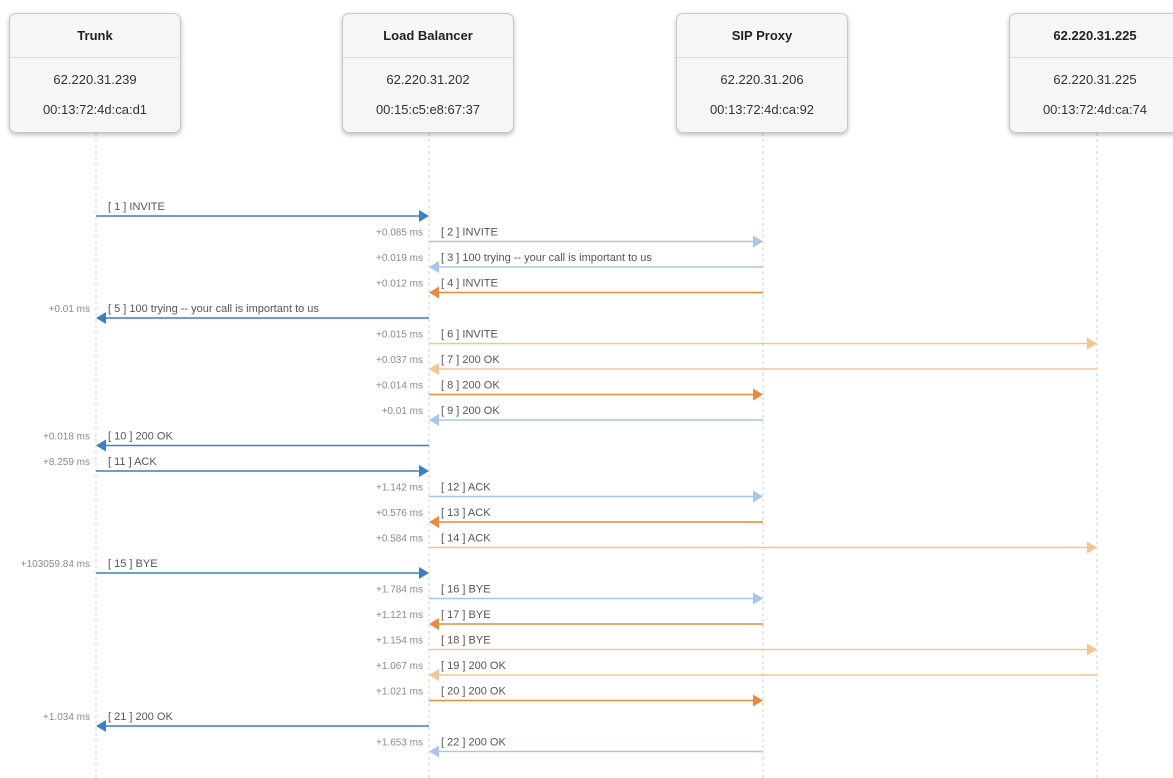 The height and width of the screenshot is (778, 1173). I want to click on message-delta: +1.021 ms, so click(399, 692).